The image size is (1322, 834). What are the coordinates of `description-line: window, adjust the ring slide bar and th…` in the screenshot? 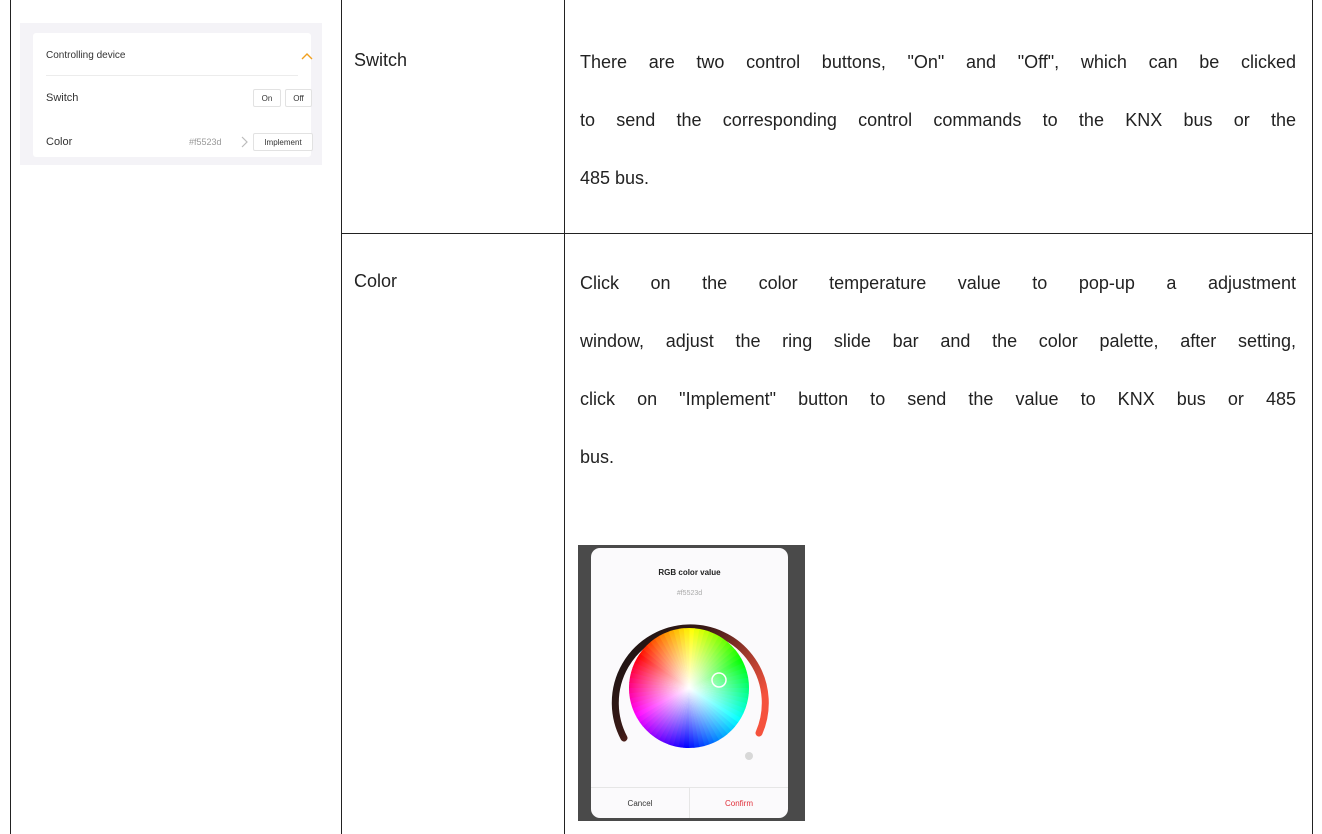 It's located at (938, 341).